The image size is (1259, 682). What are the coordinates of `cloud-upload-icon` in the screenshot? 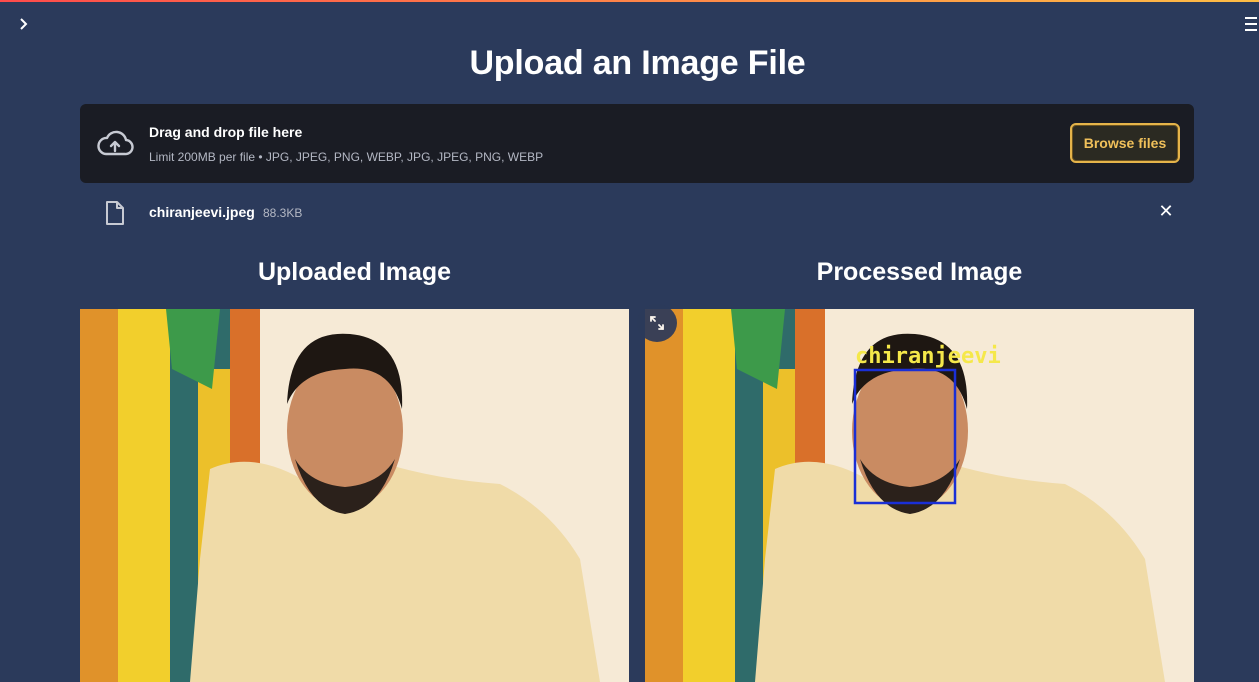 It's located at (115, 143).